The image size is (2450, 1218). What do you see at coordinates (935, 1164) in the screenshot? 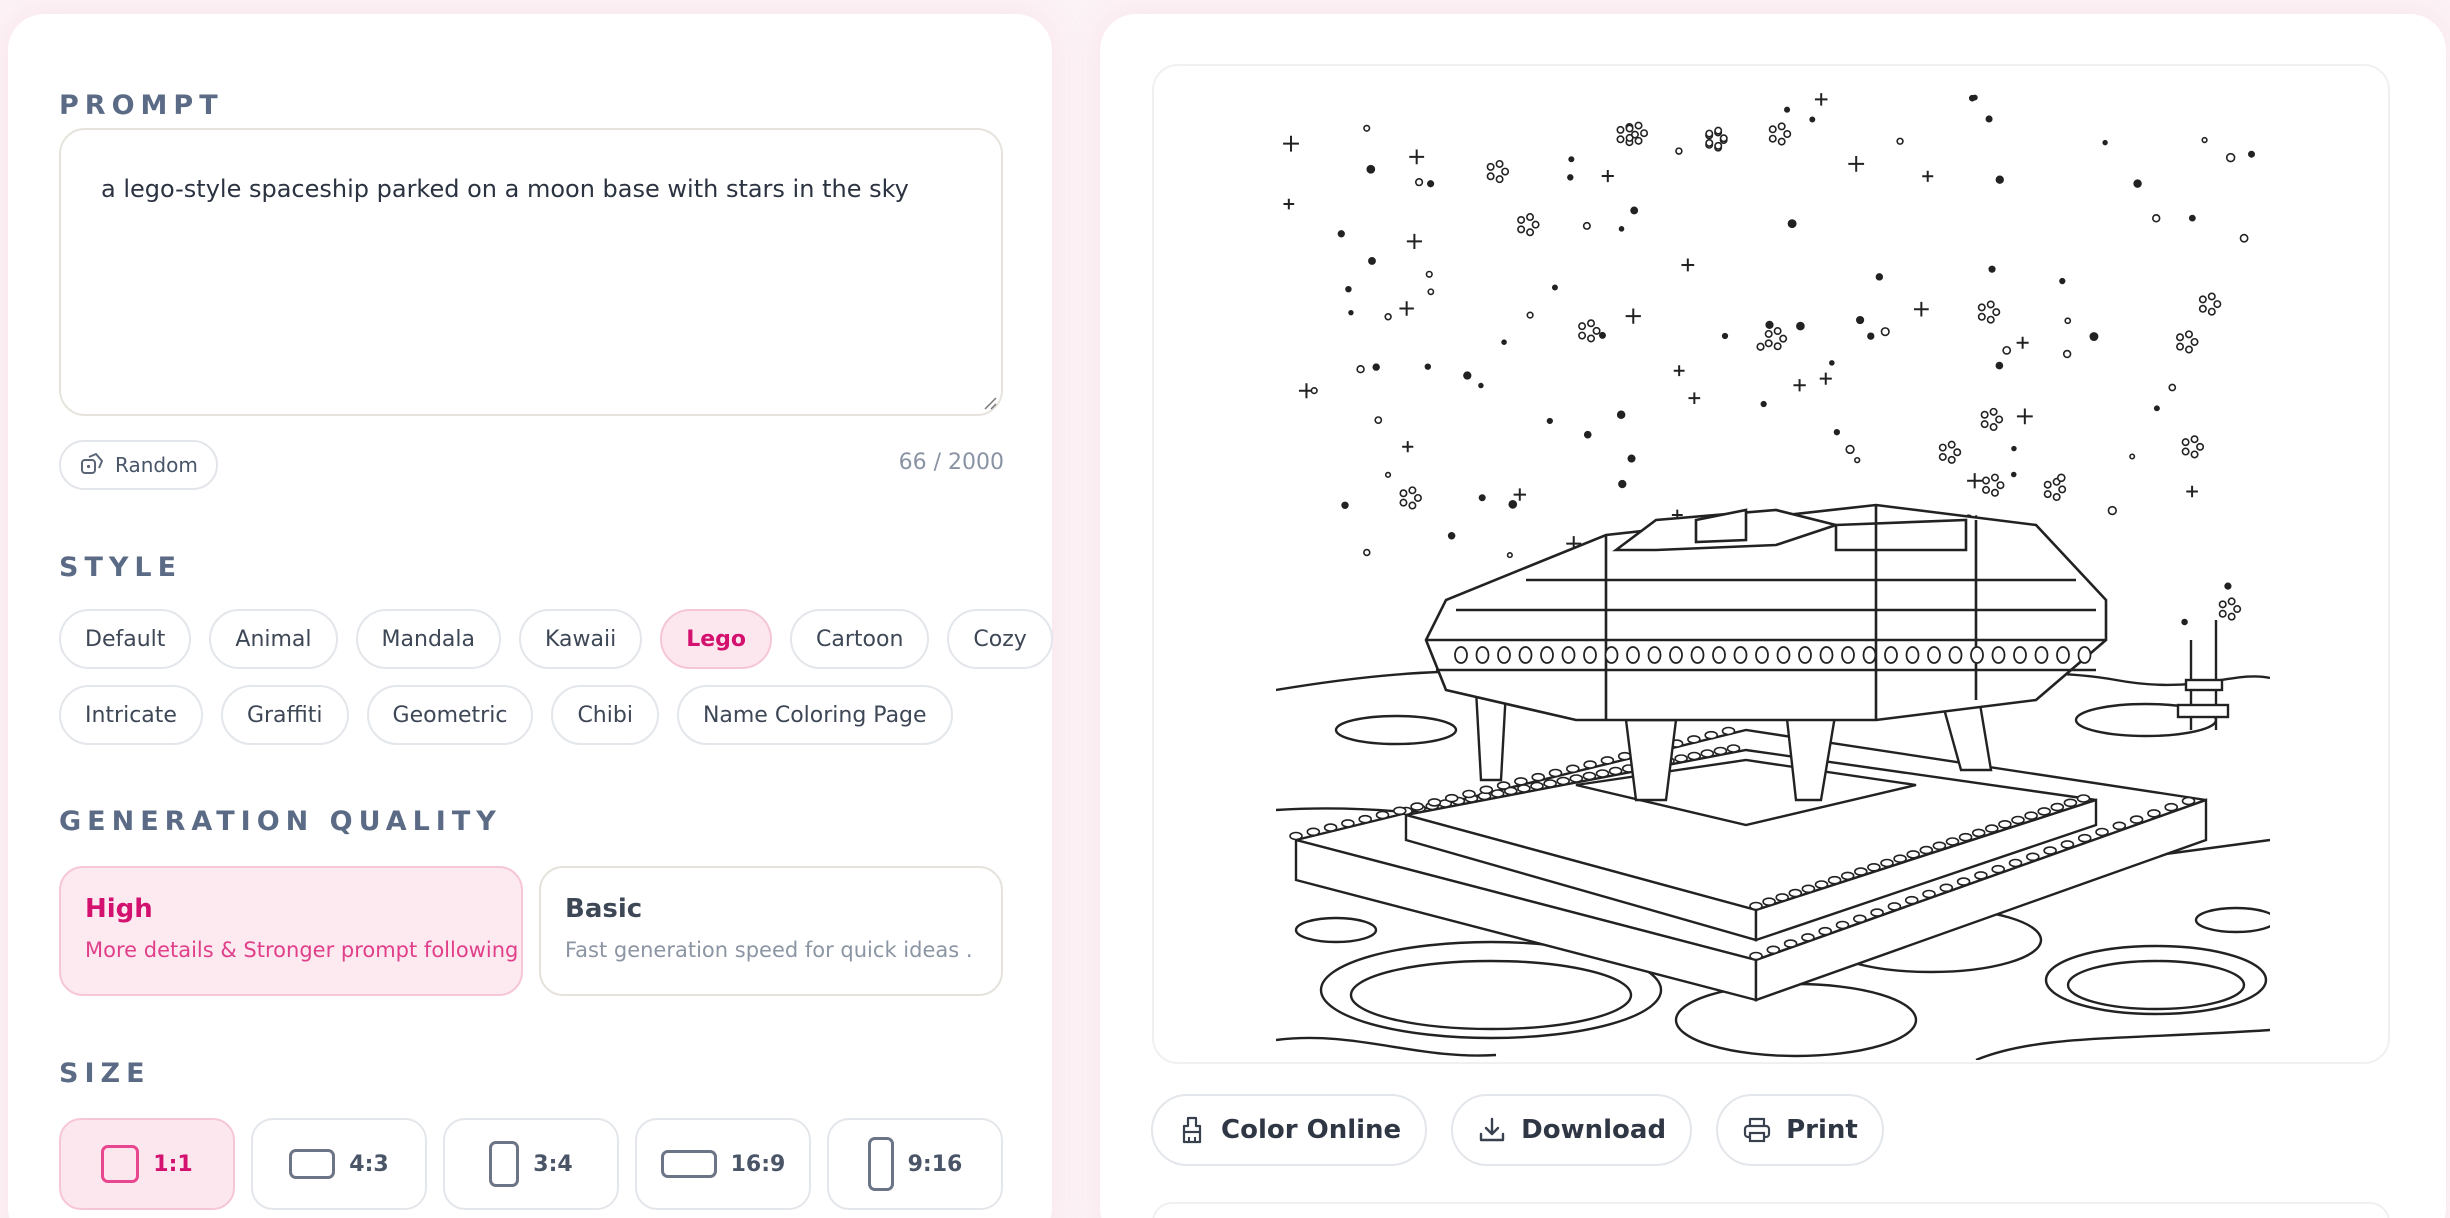
I see `size-label-text: 9:16` at bounding box center [935, 1164].